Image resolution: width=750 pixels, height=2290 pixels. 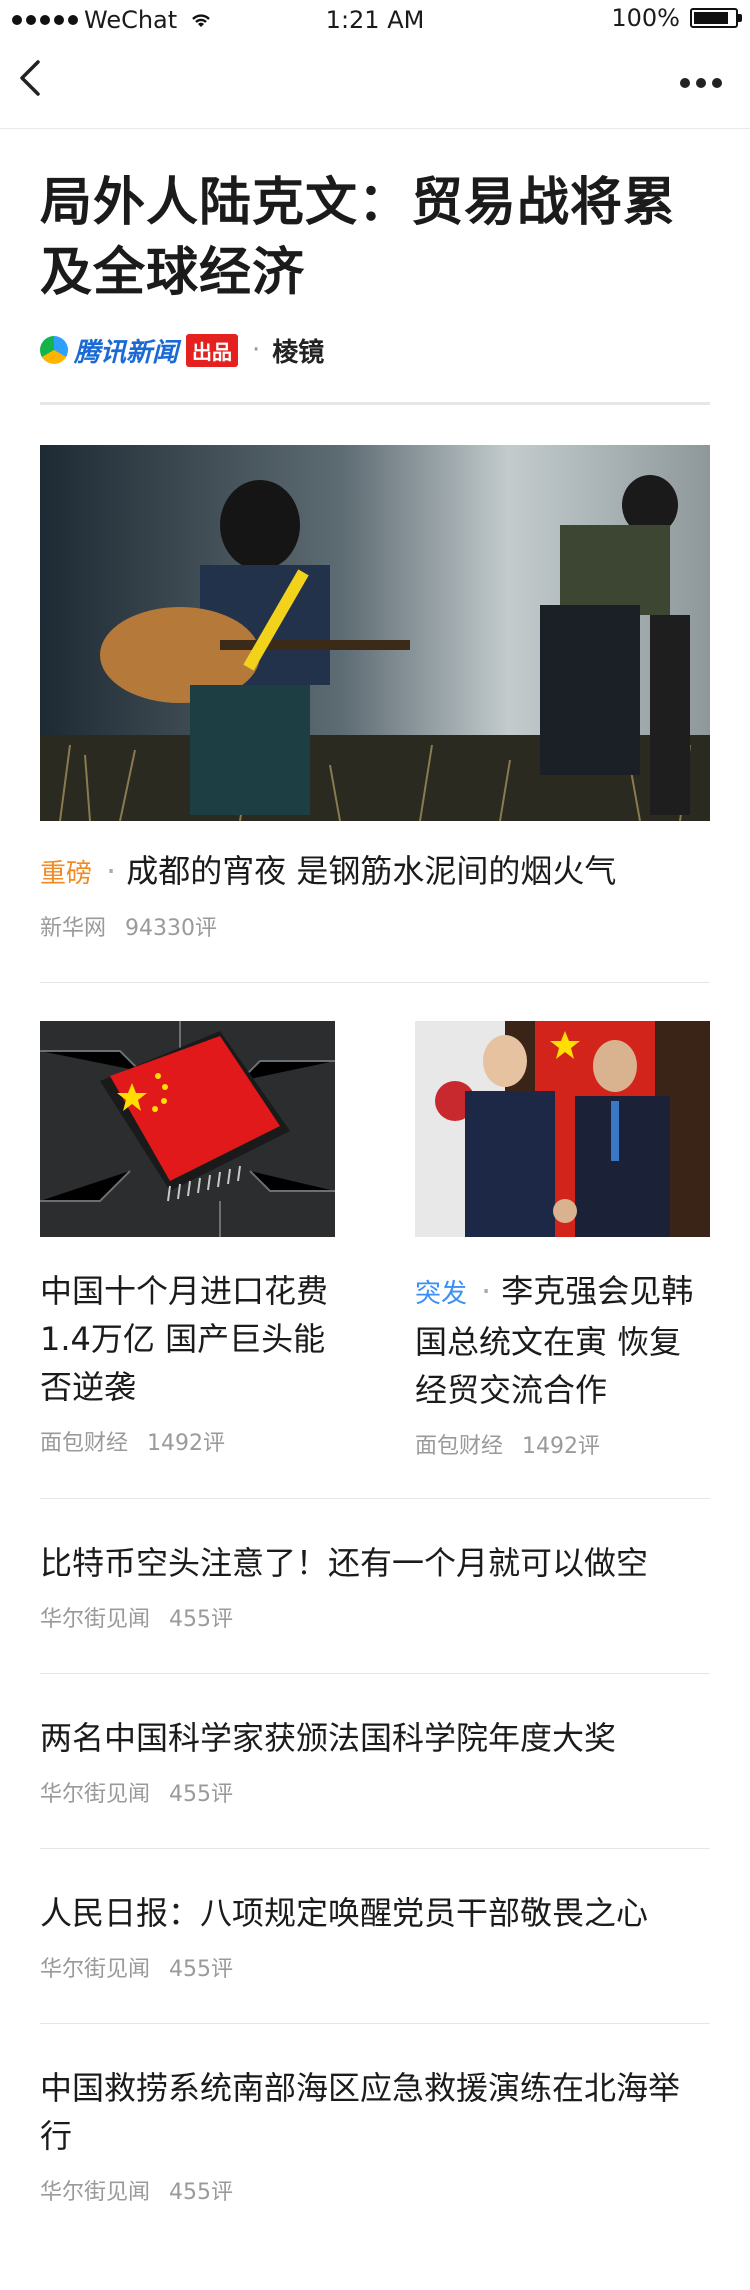 I want to click on back-button, so click(x=40, y=84).